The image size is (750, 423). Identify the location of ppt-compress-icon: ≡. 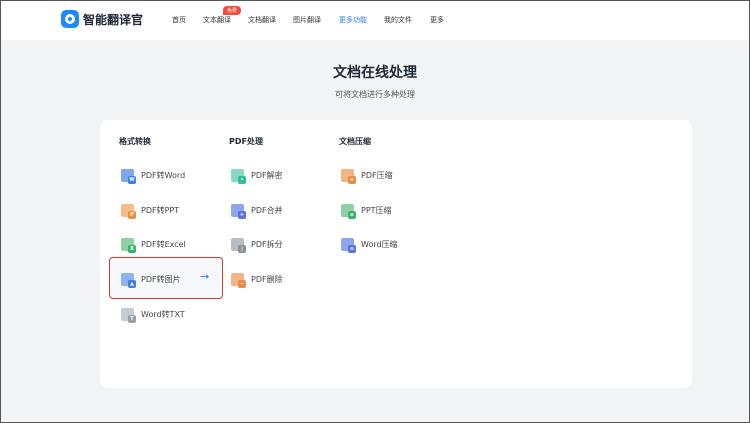
(348, 211).